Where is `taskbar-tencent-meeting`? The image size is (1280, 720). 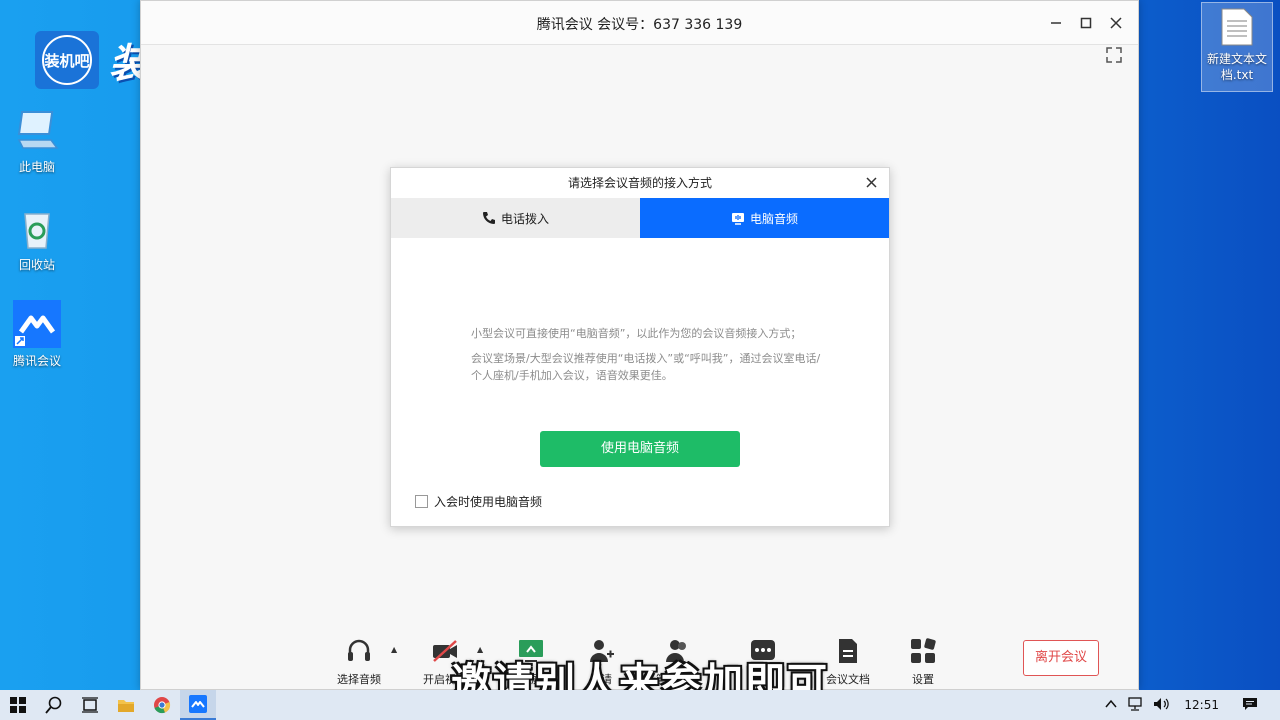 taskbar-tencent-meeting is located at coordinates (198, 705).